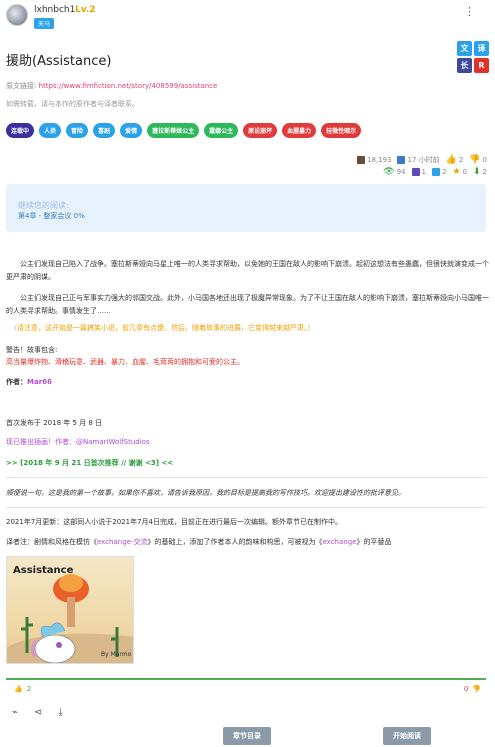 This screenshot has height=747, width=495. What do you see at coordinates (60, 712) in the screenshot?
I see `download-icon: ⤓` at bounding box center [60, 712].